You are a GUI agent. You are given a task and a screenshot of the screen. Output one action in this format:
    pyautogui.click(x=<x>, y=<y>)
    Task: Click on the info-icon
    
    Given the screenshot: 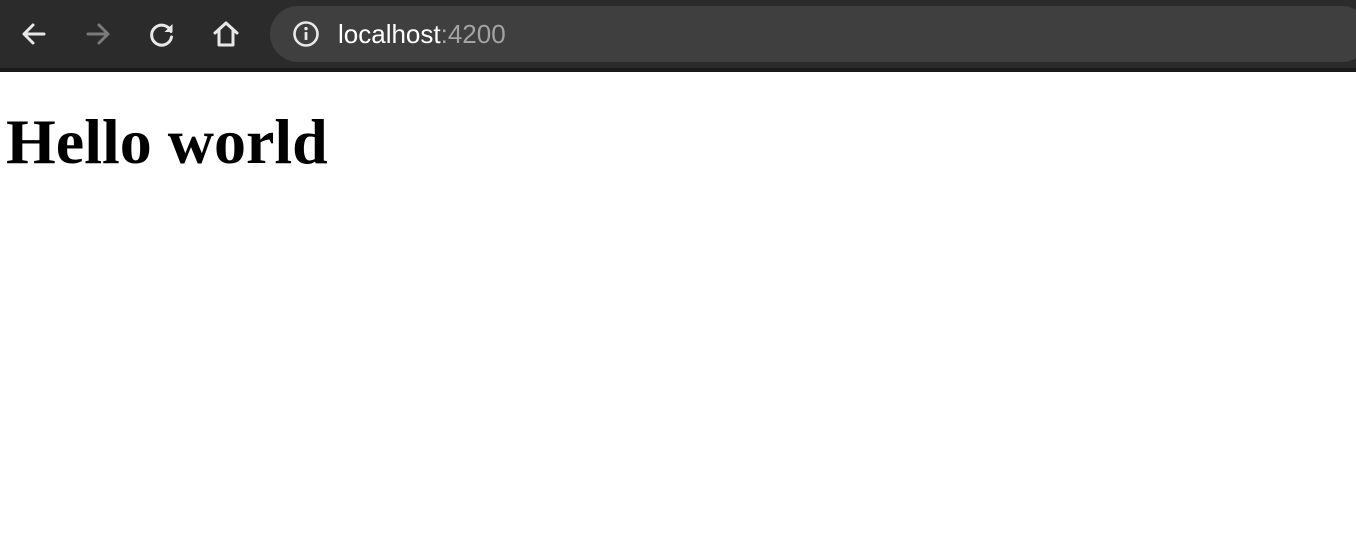 What is the action you would take?
    pyautogui.click(x=306, y=34)
    